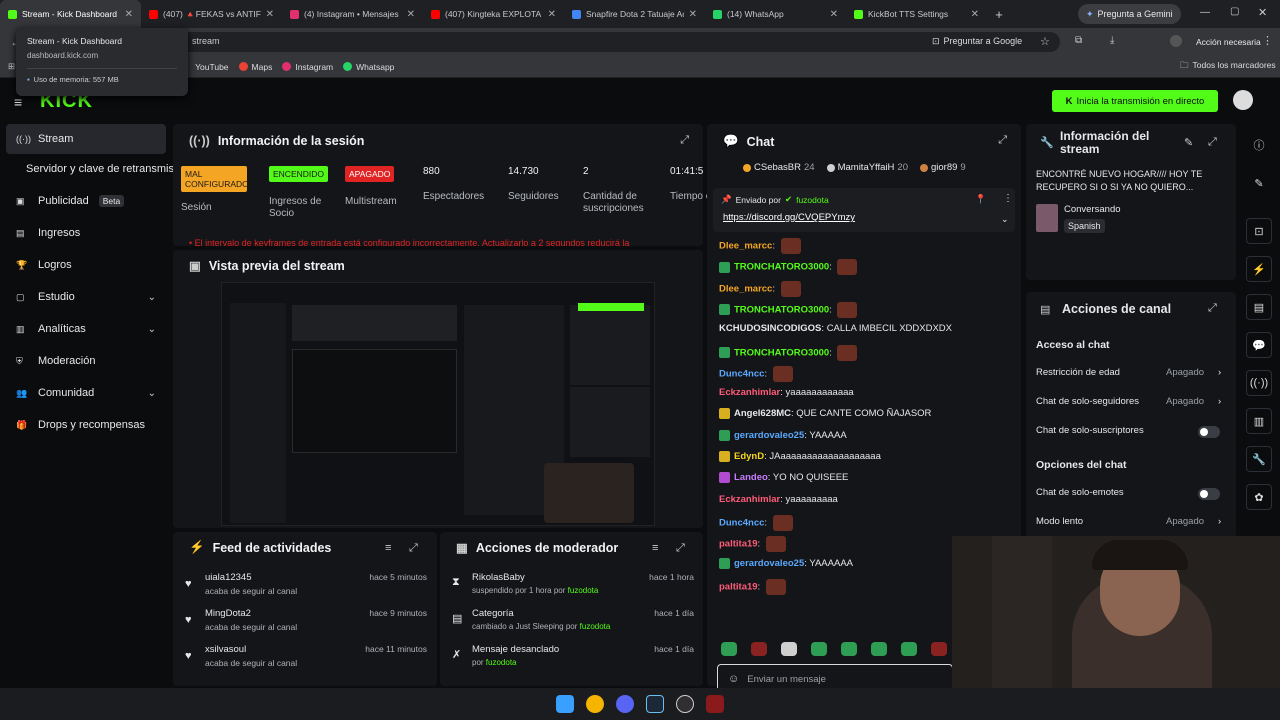 This screenshot has height=720, width=1280. I want to click on required-action-button: Acción necesaria, so click(1228, 42).